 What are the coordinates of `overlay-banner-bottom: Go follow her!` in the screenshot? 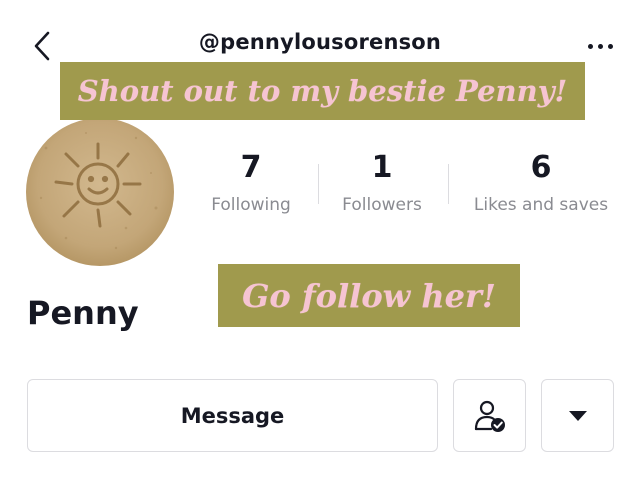 It's located at (369, 295).